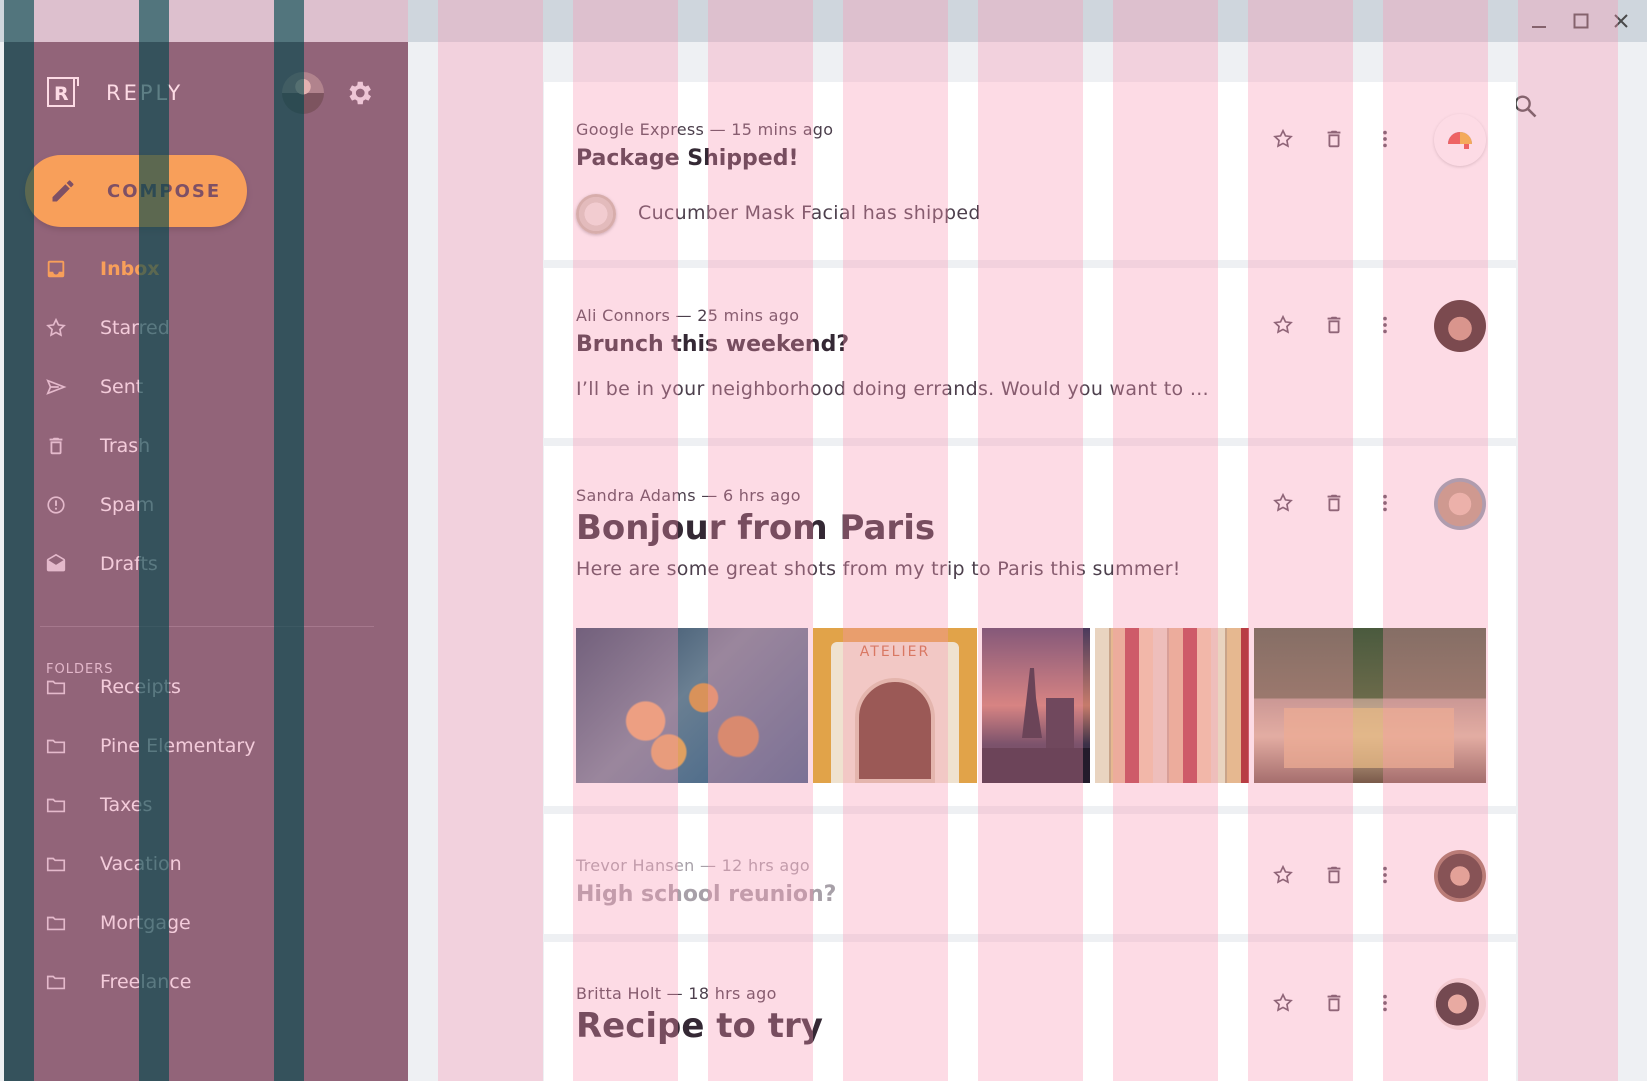 Image resolution: width=1647 pixels, height=1081 pixels. I want to click on send-icon, so click(56, 387).